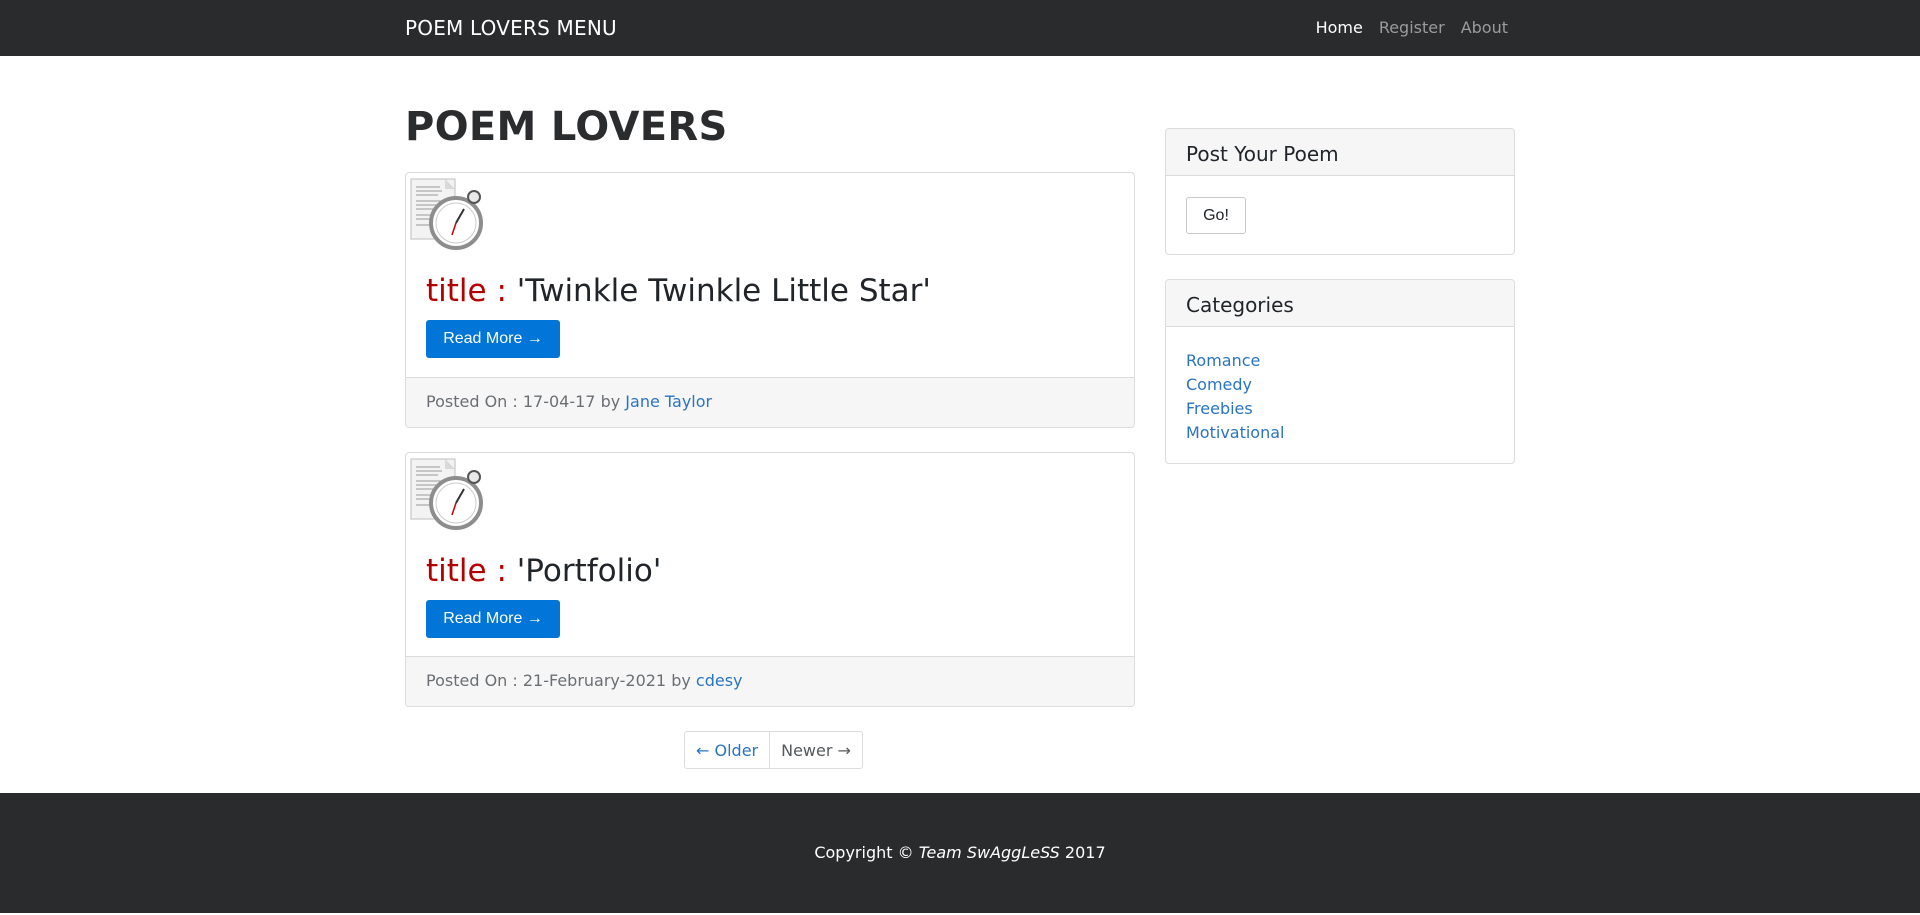 Image resolution: width=1920 pixels, height=915 pixels. What do you see at coordinates (770, 681) in the screenshot?
I see `post-meta: Posted On : 21-February-2021 by cdesy` at bounding box center [770, 681].